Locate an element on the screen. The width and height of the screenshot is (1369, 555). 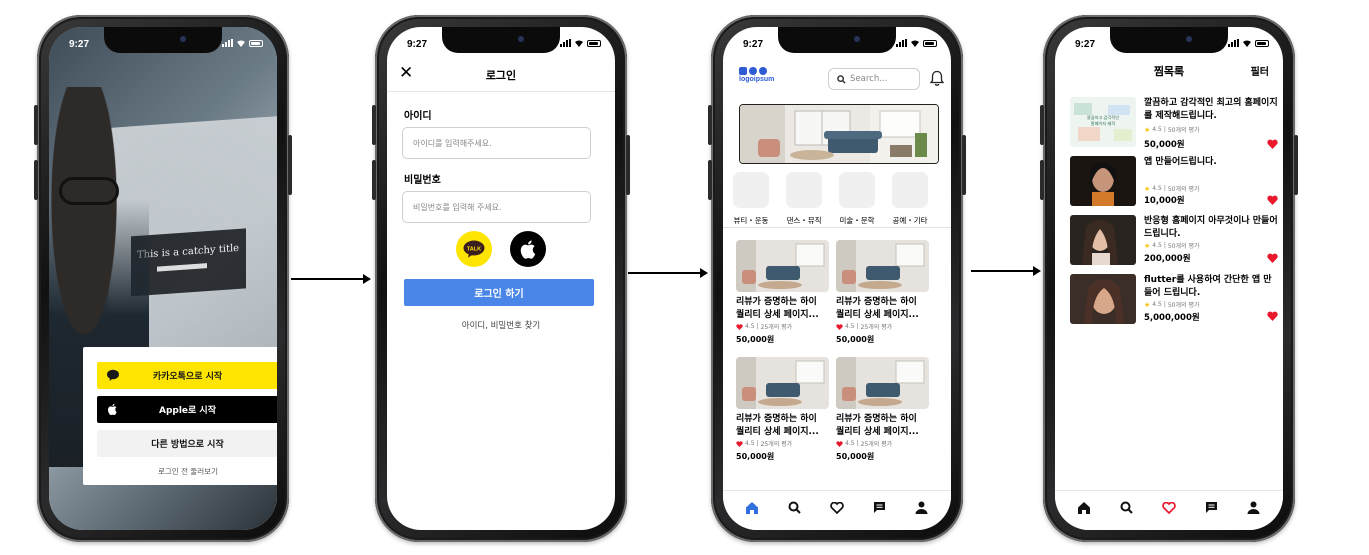
category-art: 미술・문학 is located at coordinates (857, 199).